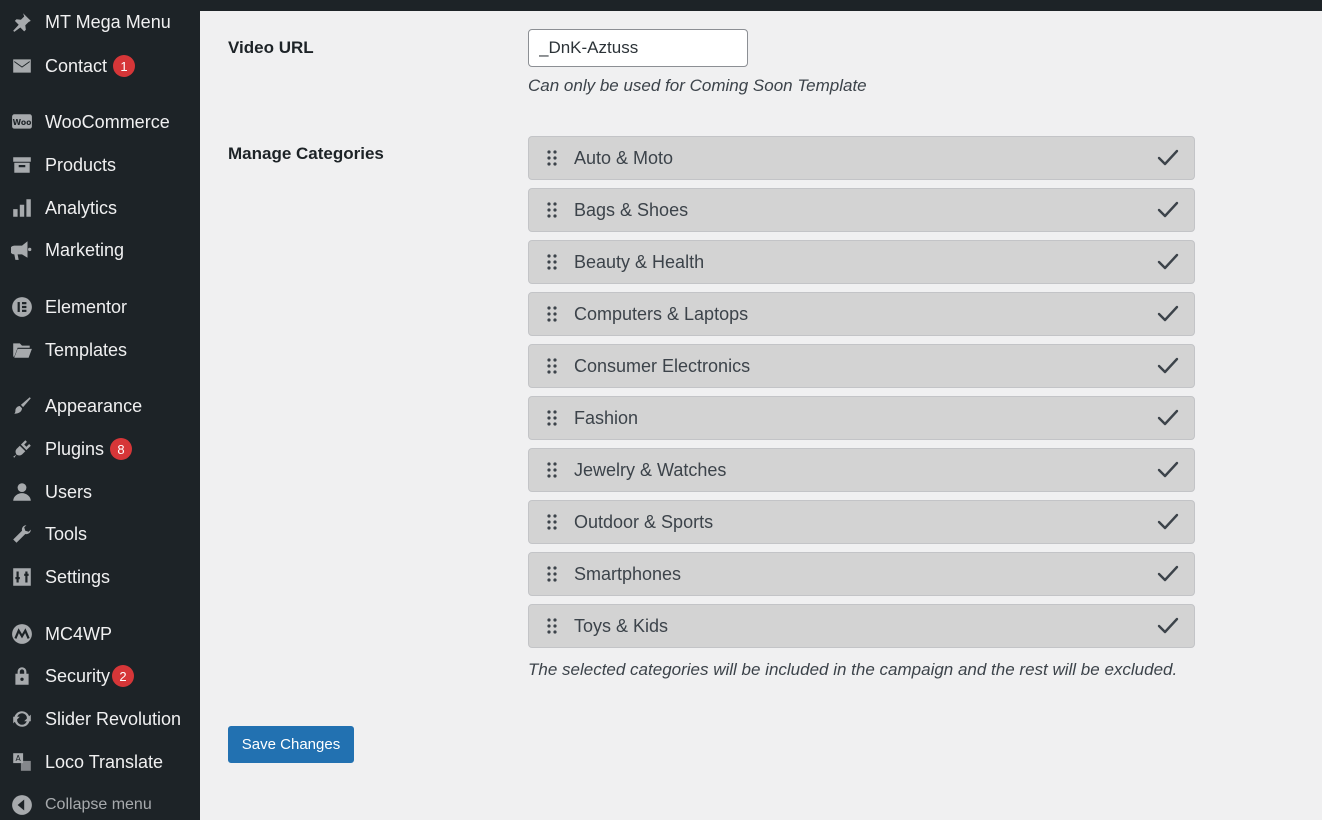 This screenshot has height=820, width=1322. What do you see at coordinates (861, 366) in the screenshot?
I see `category-item: Consumer Electronics` at bounding box center [861, 366].